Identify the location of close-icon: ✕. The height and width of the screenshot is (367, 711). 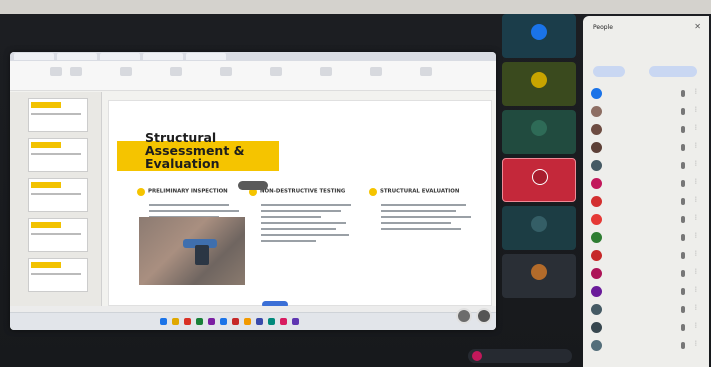
(697, 26).